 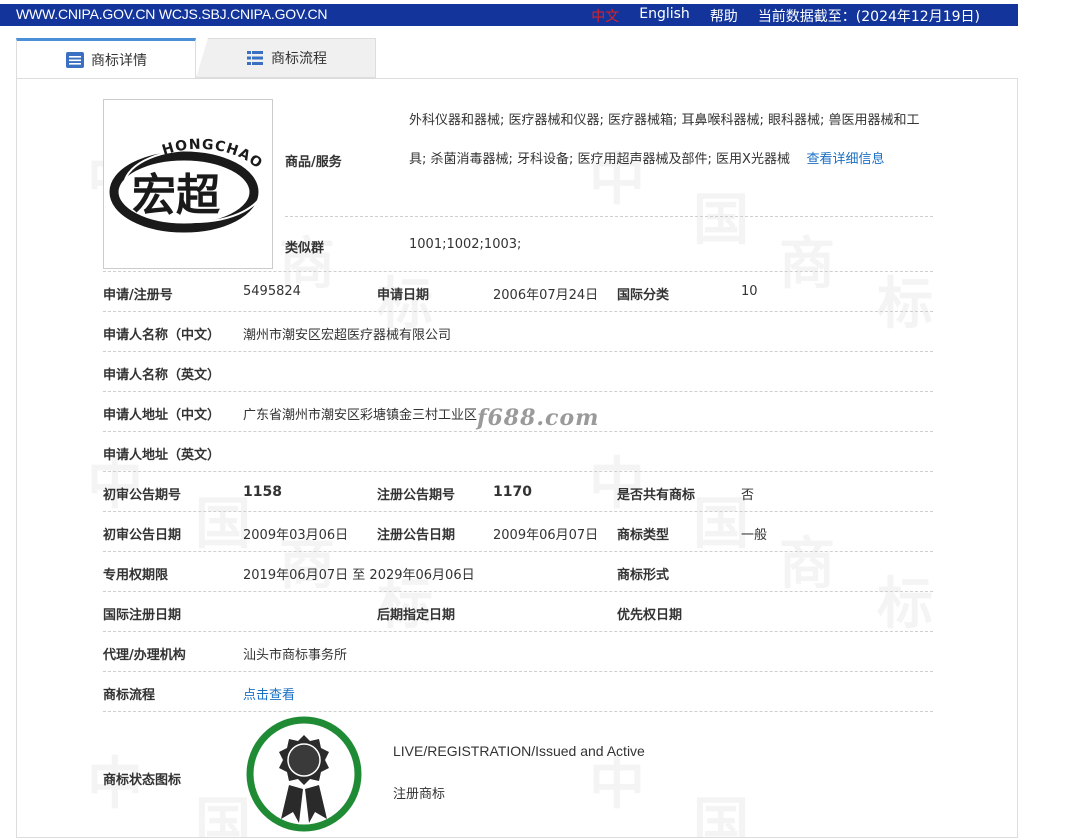 What do you see at coordinates (724, 16) in the screenshot?
I see `help-link: 帮助` at bounding box center [724, 16].